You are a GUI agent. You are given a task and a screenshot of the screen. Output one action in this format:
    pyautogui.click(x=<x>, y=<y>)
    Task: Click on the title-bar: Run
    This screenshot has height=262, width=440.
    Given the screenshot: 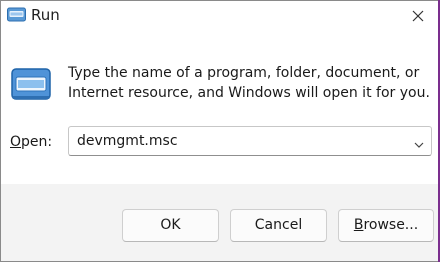 What is the action you would take?
    pyautogui.click(x=220, y=16)
    